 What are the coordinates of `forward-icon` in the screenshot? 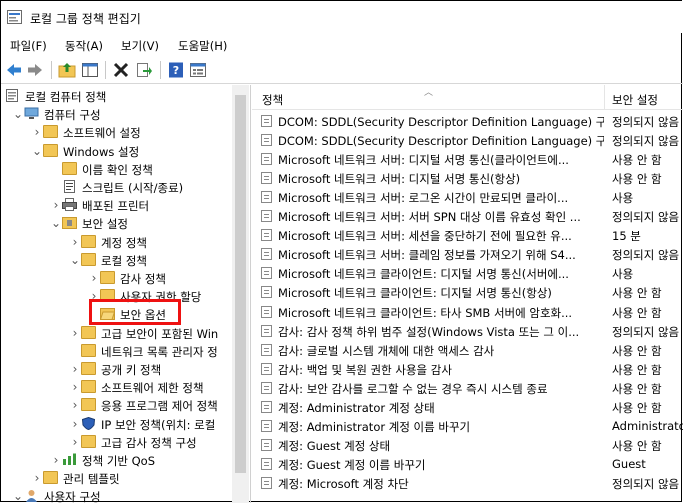 It's located at (35, 70).